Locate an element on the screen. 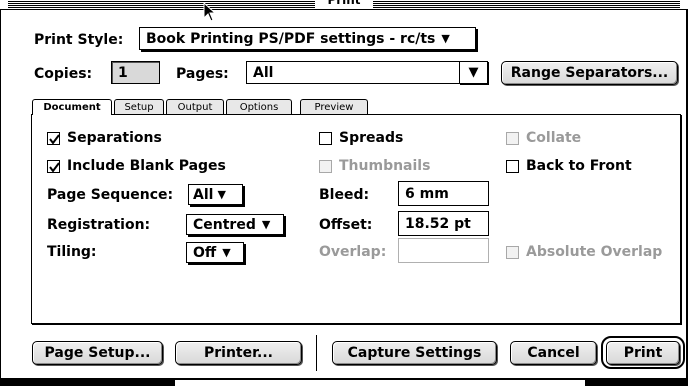 The height and width of the screenshot is (386, 688). spreads-label: Spreads is located at coordinates (371, 138).